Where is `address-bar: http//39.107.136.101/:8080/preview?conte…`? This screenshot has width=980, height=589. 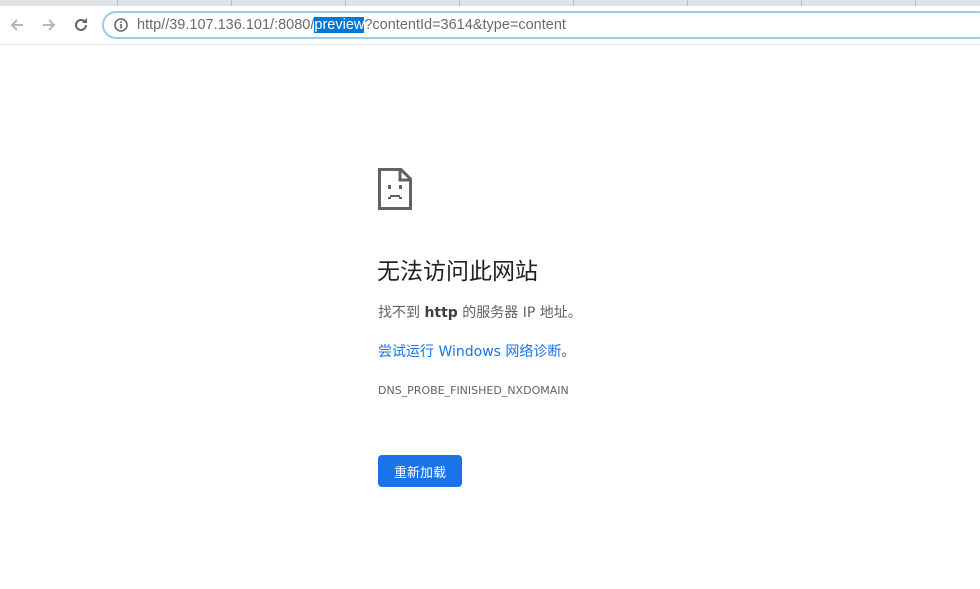
address-bar: http//39.107.136.101/:8080/preview?conte… is located at coordinates (541, 25).